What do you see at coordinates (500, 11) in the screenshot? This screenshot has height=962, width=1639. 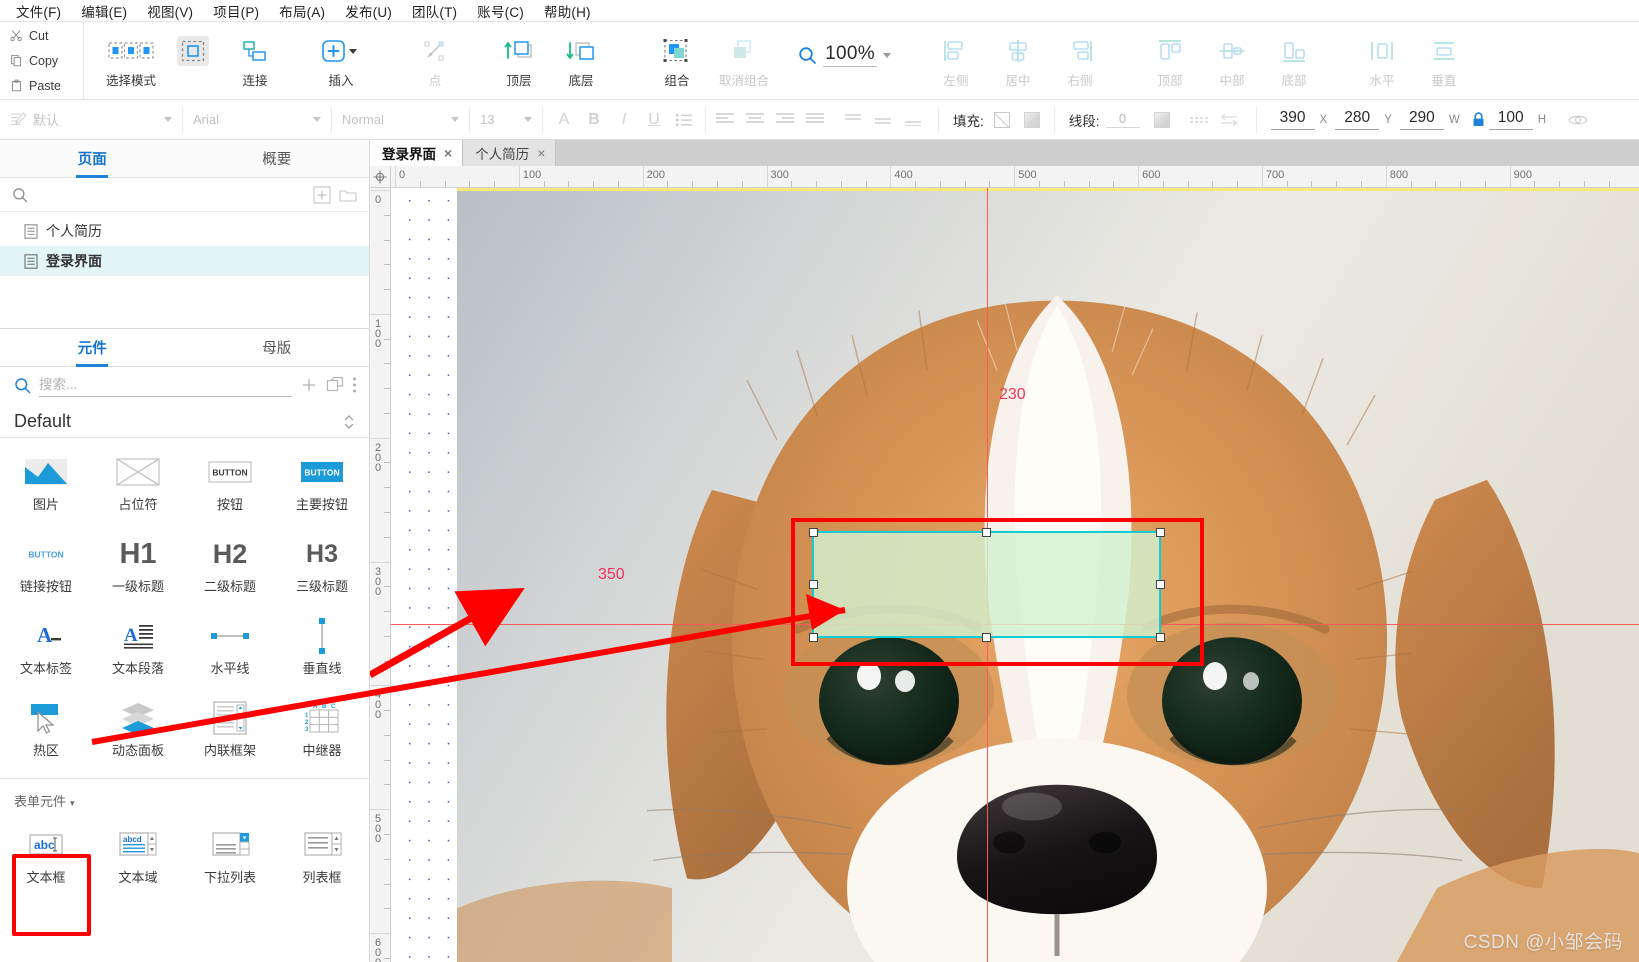 I see `menu-item-account: 账号(C)` at bounding box center [500, 11].